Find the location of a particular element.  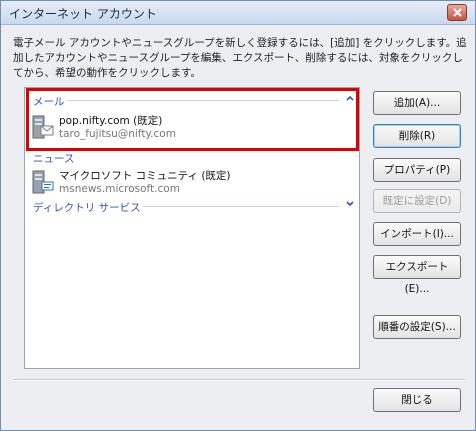

account-name: マイクロソフト コミュニティ (既定) is located at coordinates (145, 176).